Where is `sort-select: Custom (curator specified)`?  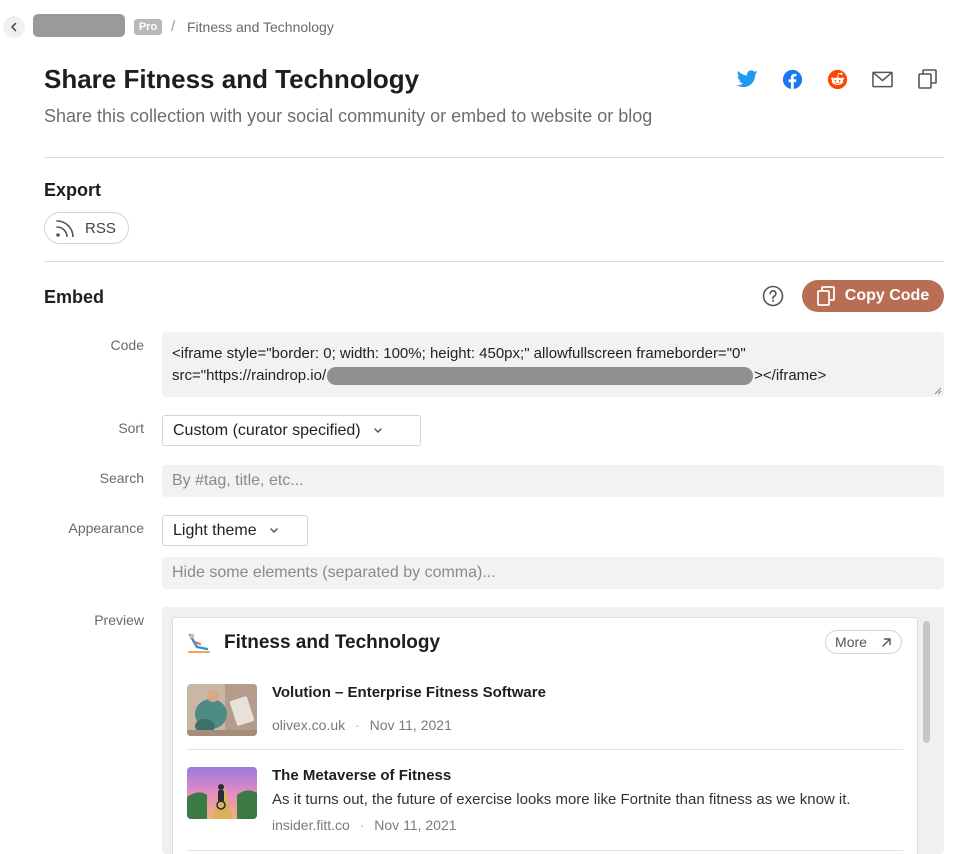
sort-select: Custom (curator specified) is located at coordinates (291, 430).